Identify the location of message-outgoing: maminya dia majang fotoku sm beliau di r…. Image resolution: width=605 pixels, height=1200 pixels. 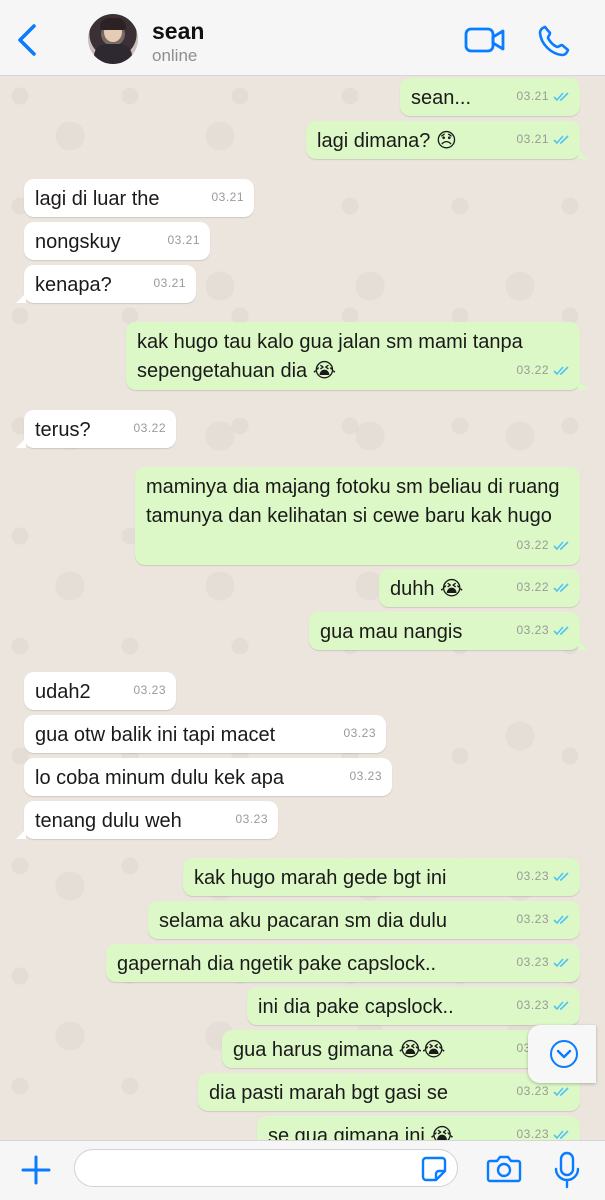
(357, 516).